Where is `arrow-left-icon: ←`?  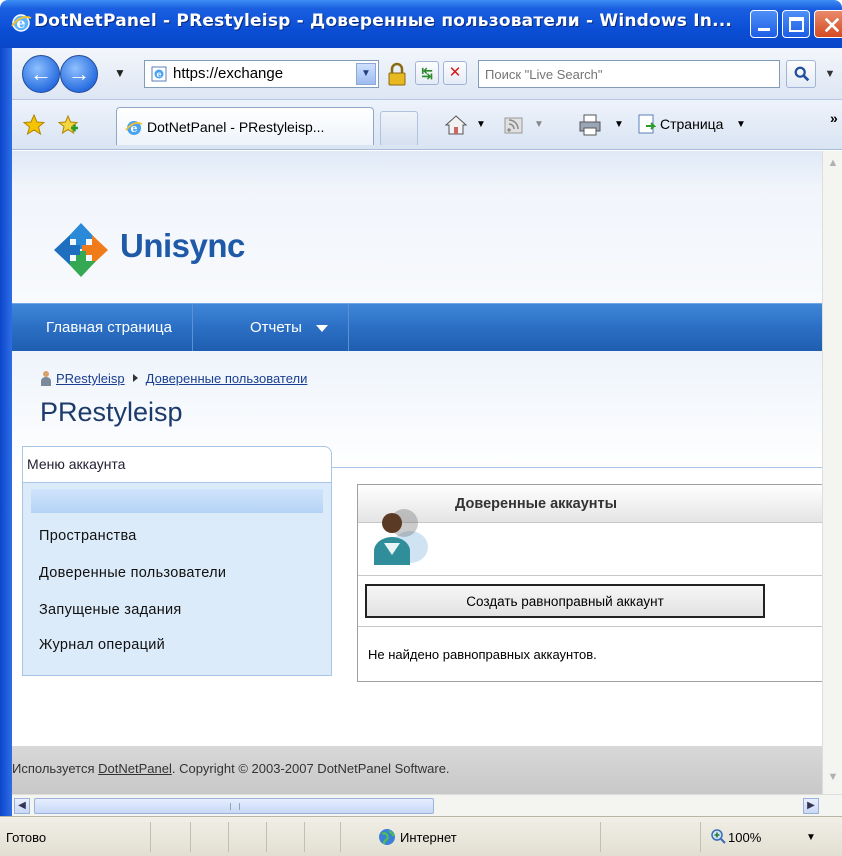
arrow-left-icon: ← is located at coordinates (41, 73).